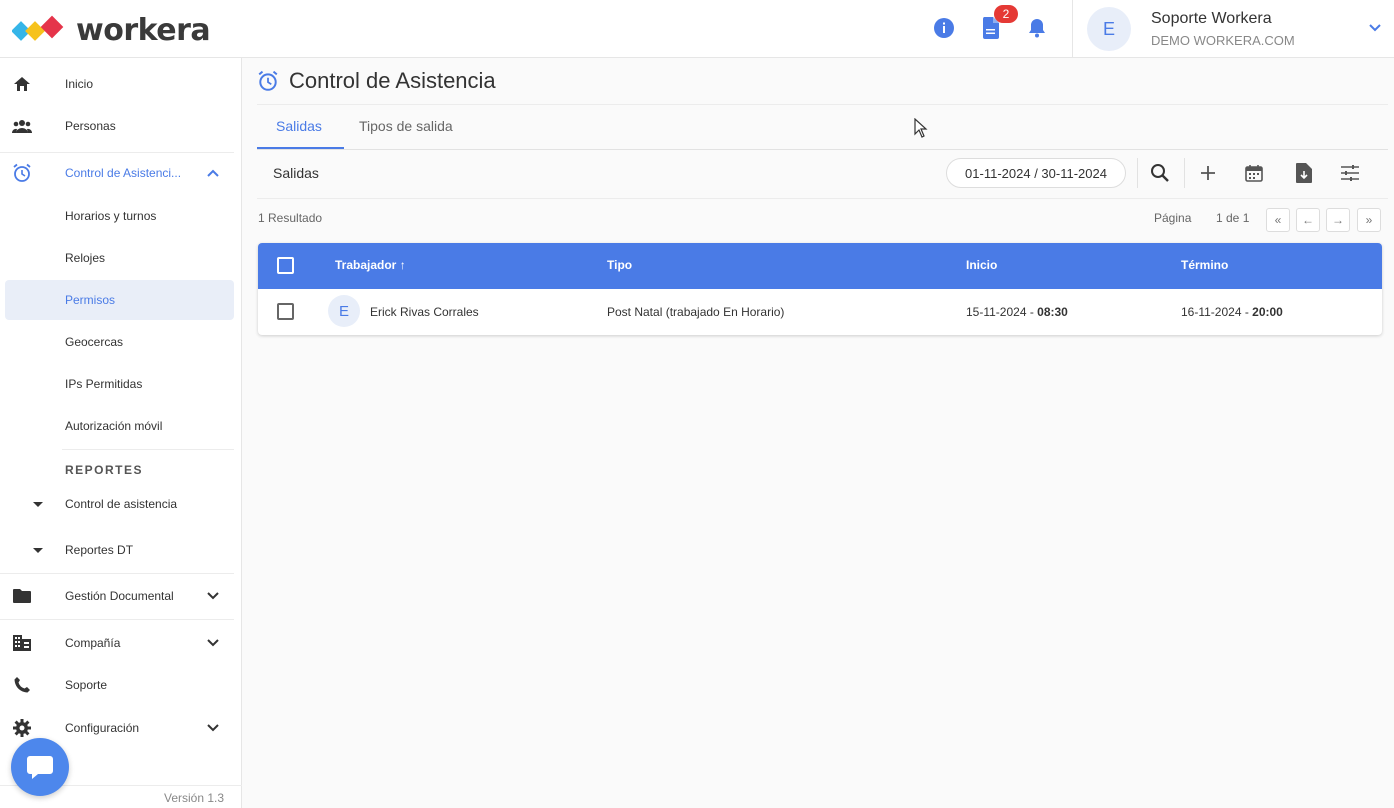 This screenshot has width=1394, height=808. Describe the element at coordinates (296, 173) in the screenshot. I see `toolbar-title: Salidas` at that location.